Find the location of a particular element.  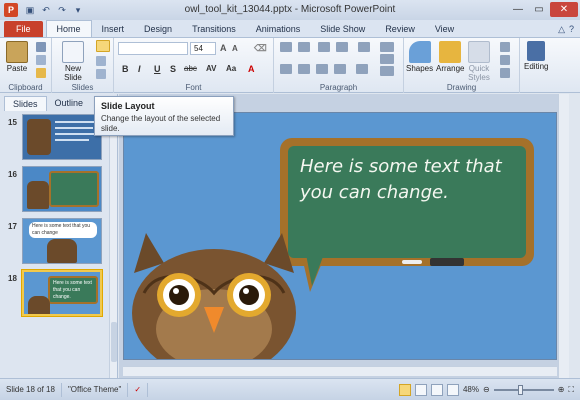

shape-outline-icon is located at coordinates (505, 60).